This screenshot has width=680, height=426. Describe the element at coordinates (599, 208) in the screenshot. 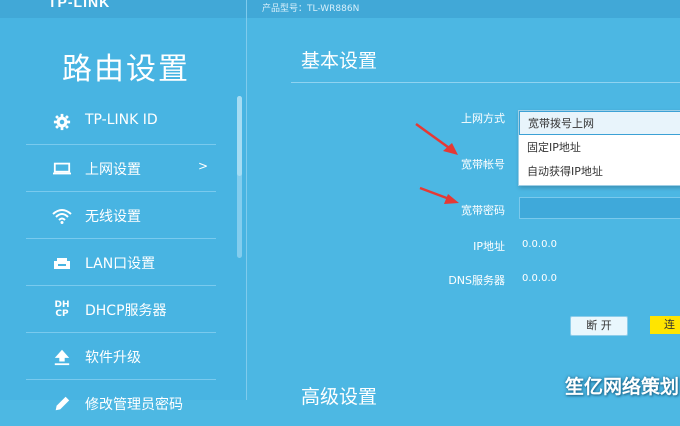

I see `password-input` at that location.